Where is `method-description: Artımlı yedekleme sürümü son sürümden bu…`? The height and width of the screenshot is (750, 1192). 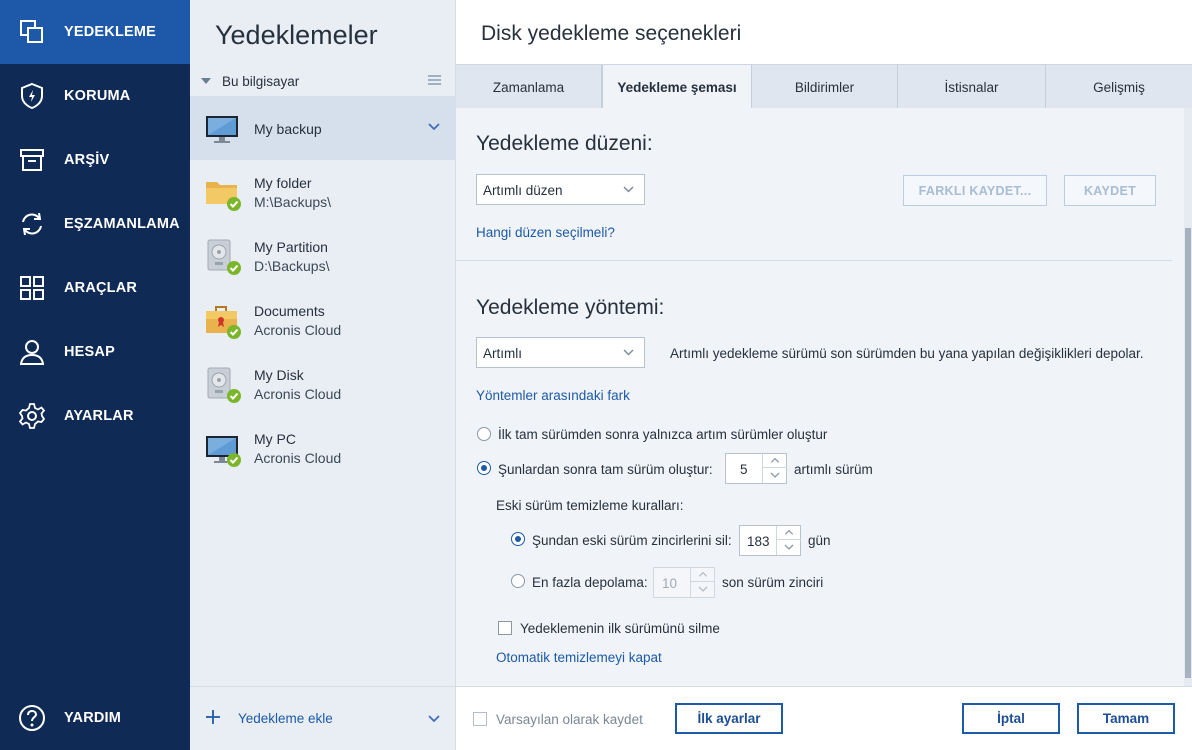
method-description: Artımlı yedekleme sürümü son sürümden bu… is located at coordinates (907, 353).